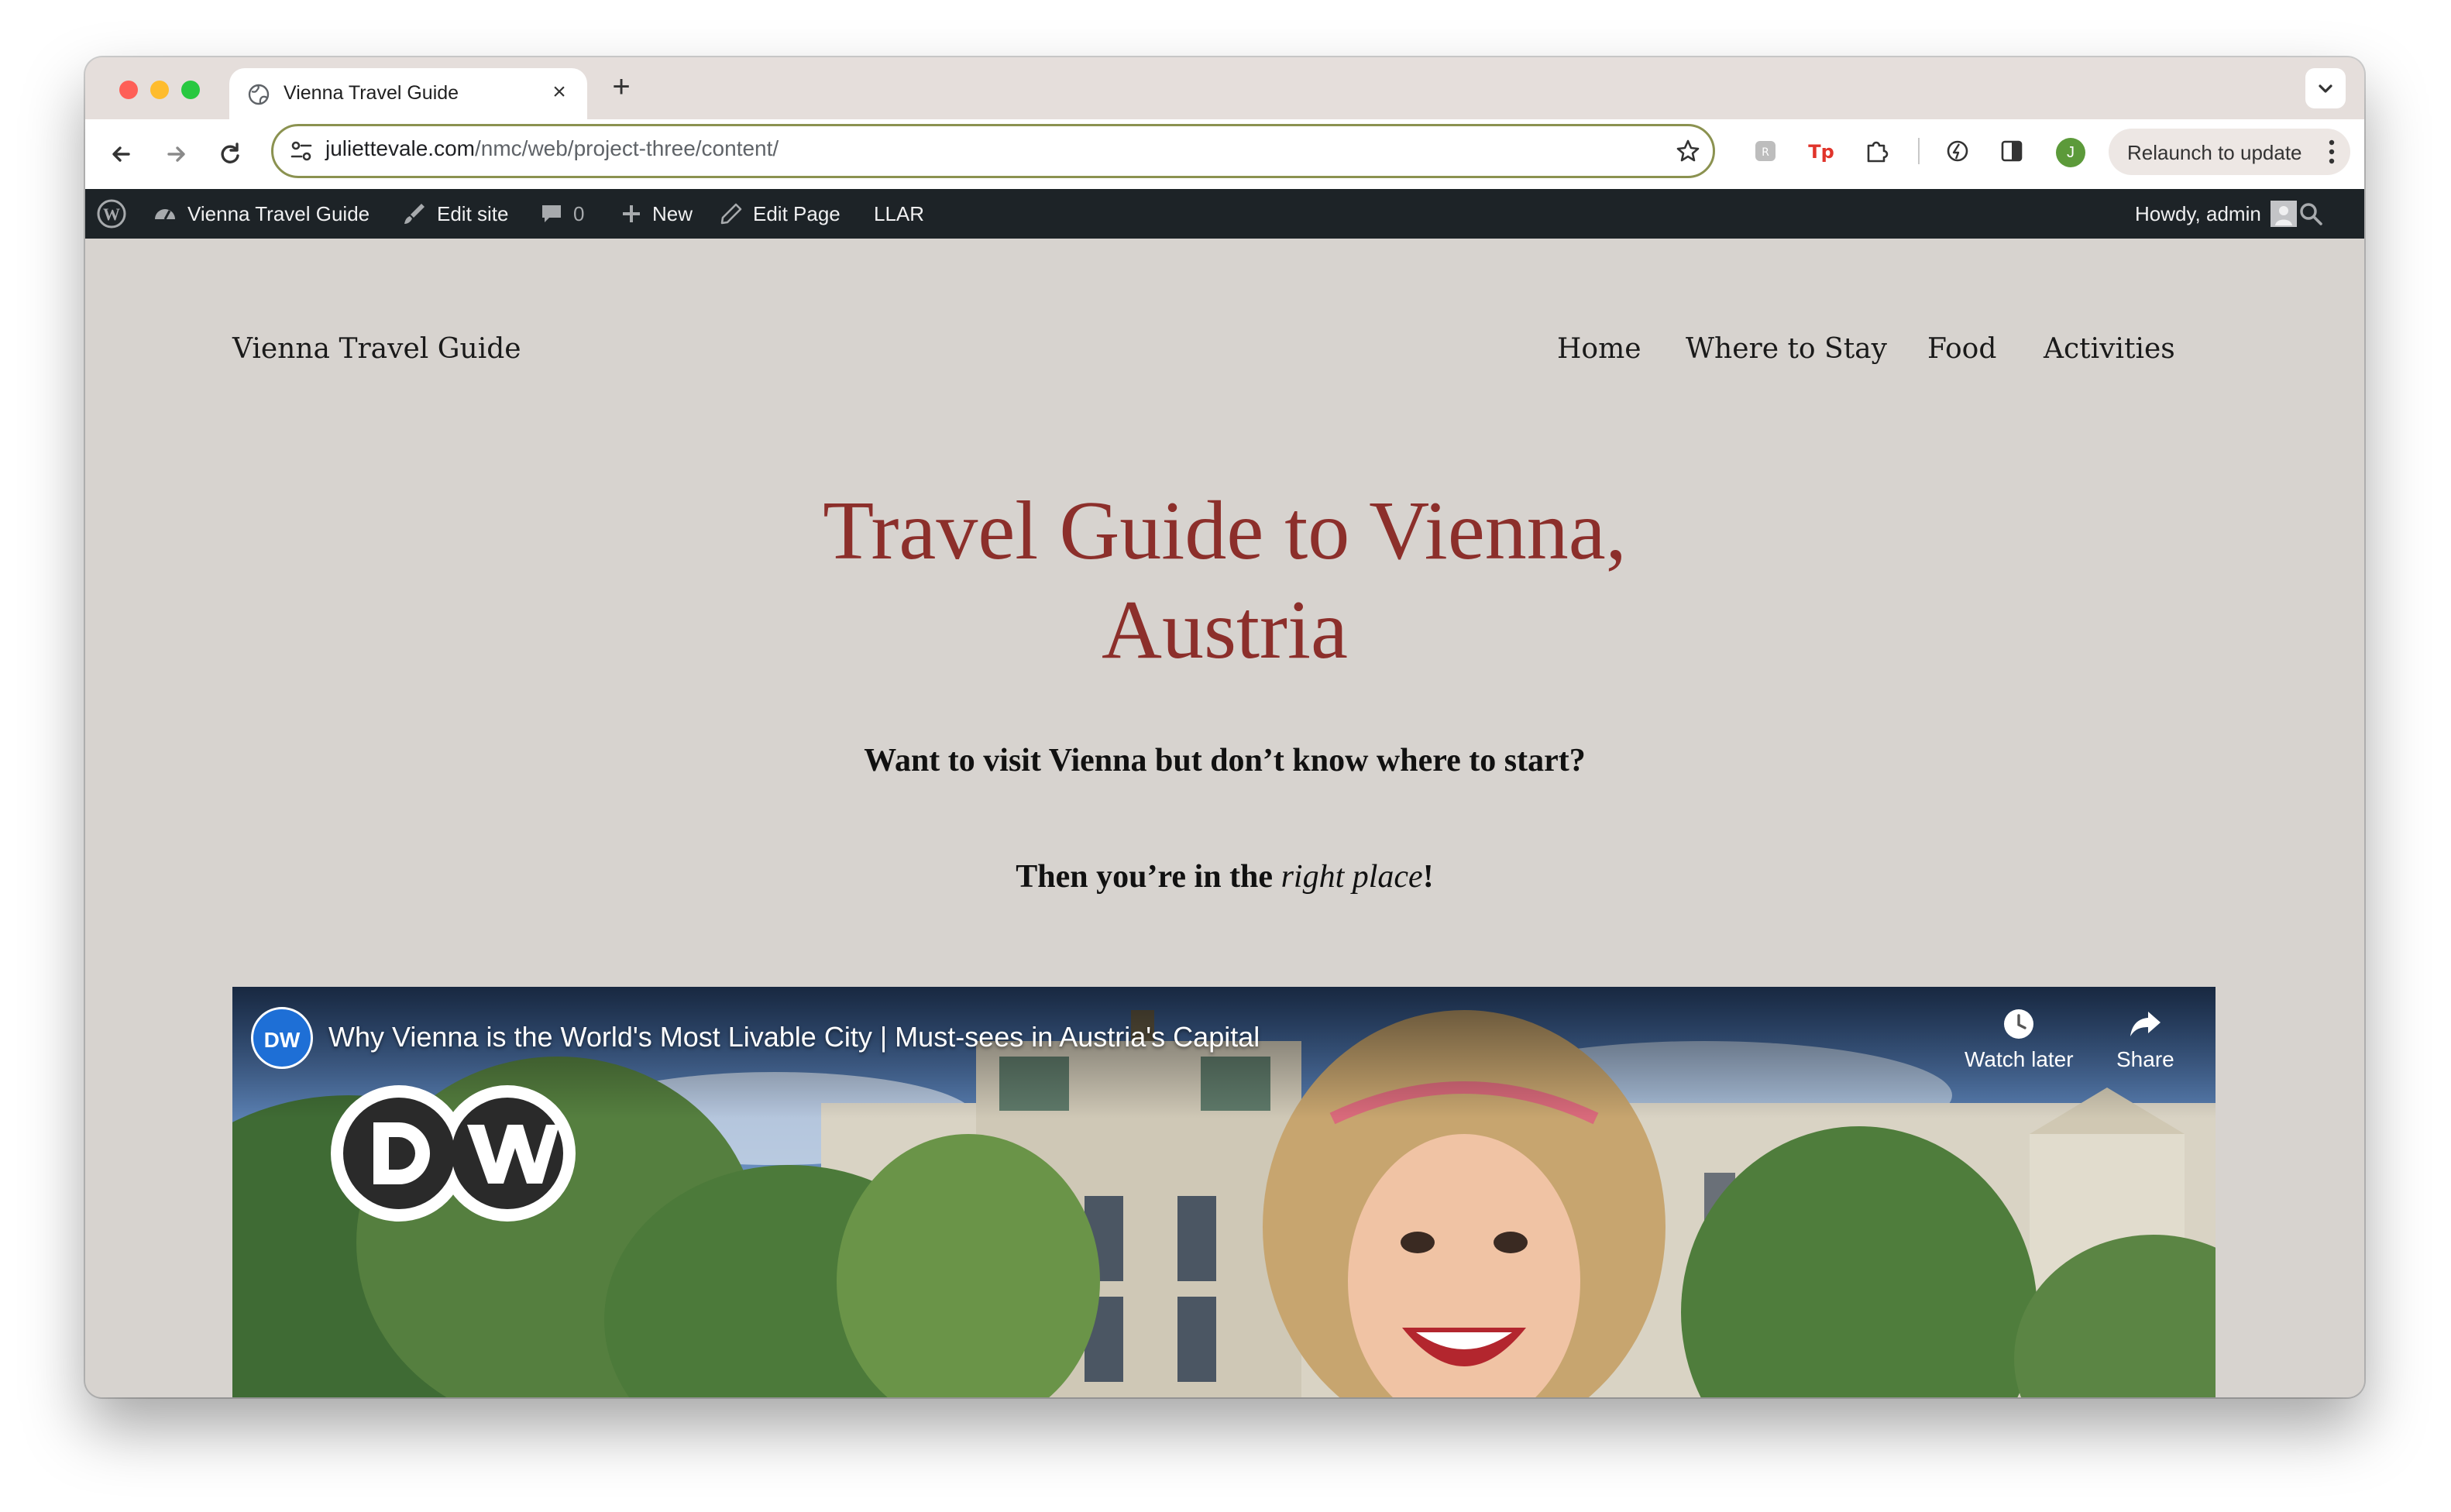 The image size is (2451, 1512). I want to click on url-host: juliettevale.com, so click(400, 148).